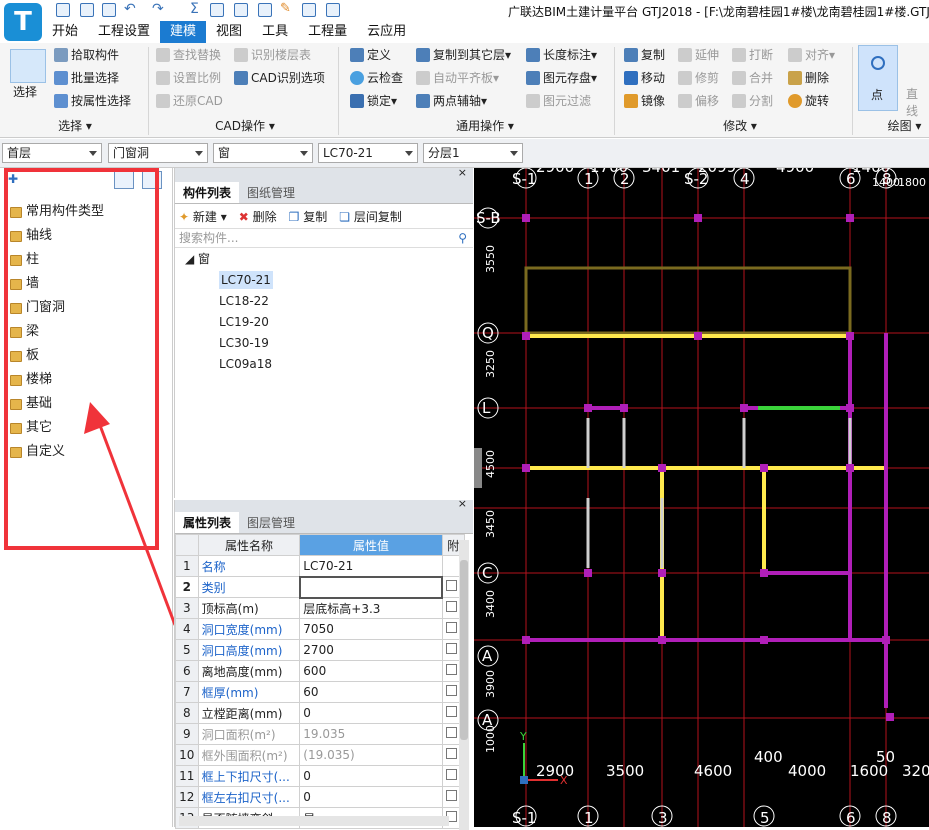  I want to click on delete-button: 删除, so click(808, 78).